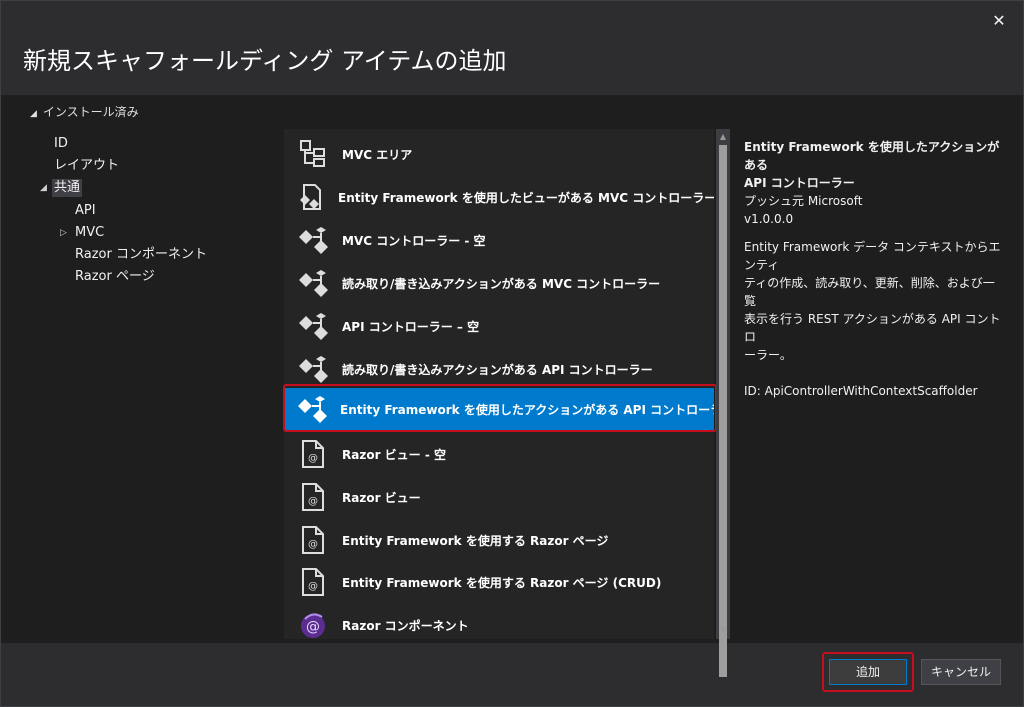 This screenshot has height=707, width=1024. What do you see at coordinates (377, 154) in the screenshot?
I see `list-item-label: MVC エリア` at bounding box center [377, 154].